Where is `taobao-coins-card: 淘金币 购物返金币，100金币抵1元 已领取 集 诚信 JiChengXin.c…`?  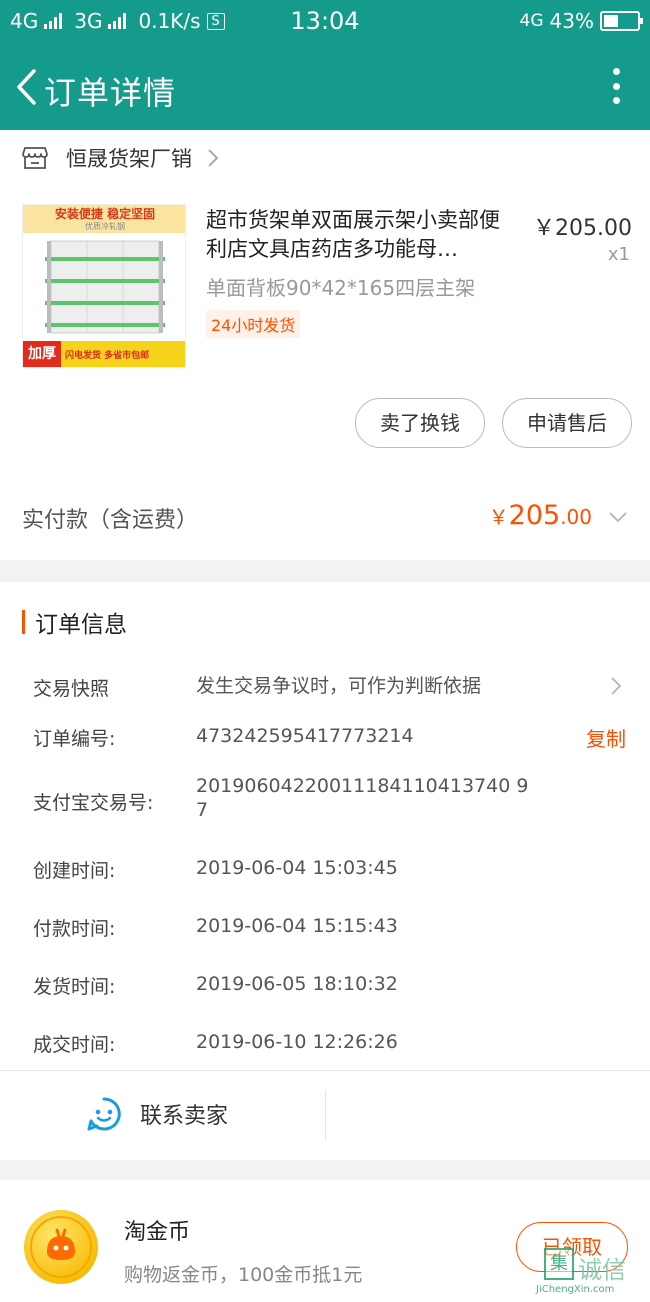 taobao-coins-card: 淘金币 购物返金币，100金币抵1元 已领取 集 诚信 JiChengXin.c… is located at coordinates (325, 1241).